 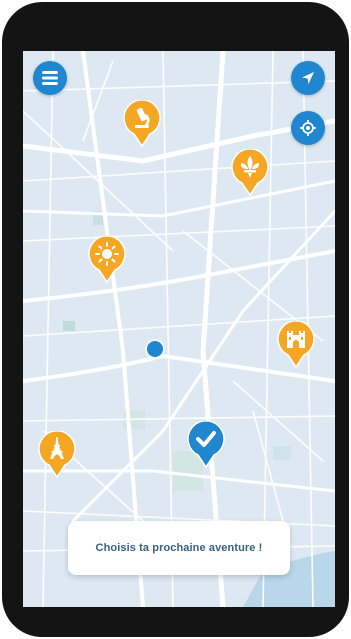 I want to click on locate-me-button, so click(x=308, y=128).